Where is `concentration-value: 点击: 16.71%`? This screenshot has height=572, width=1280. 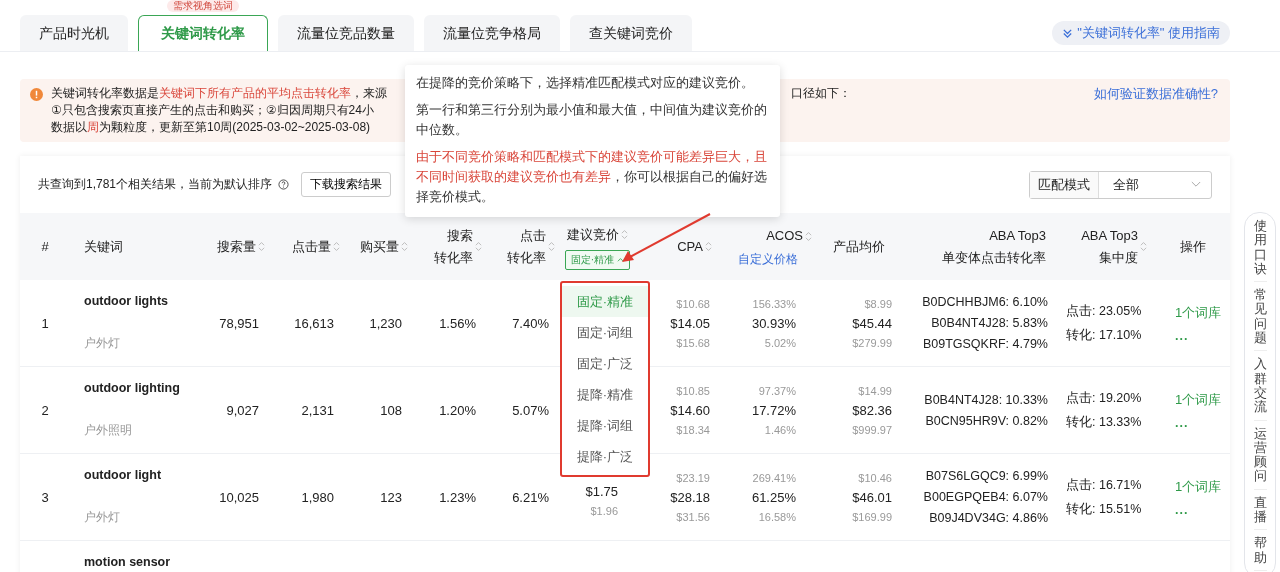
concentration-value: 点击: 16.71% is located at coordinates (1104, 485).